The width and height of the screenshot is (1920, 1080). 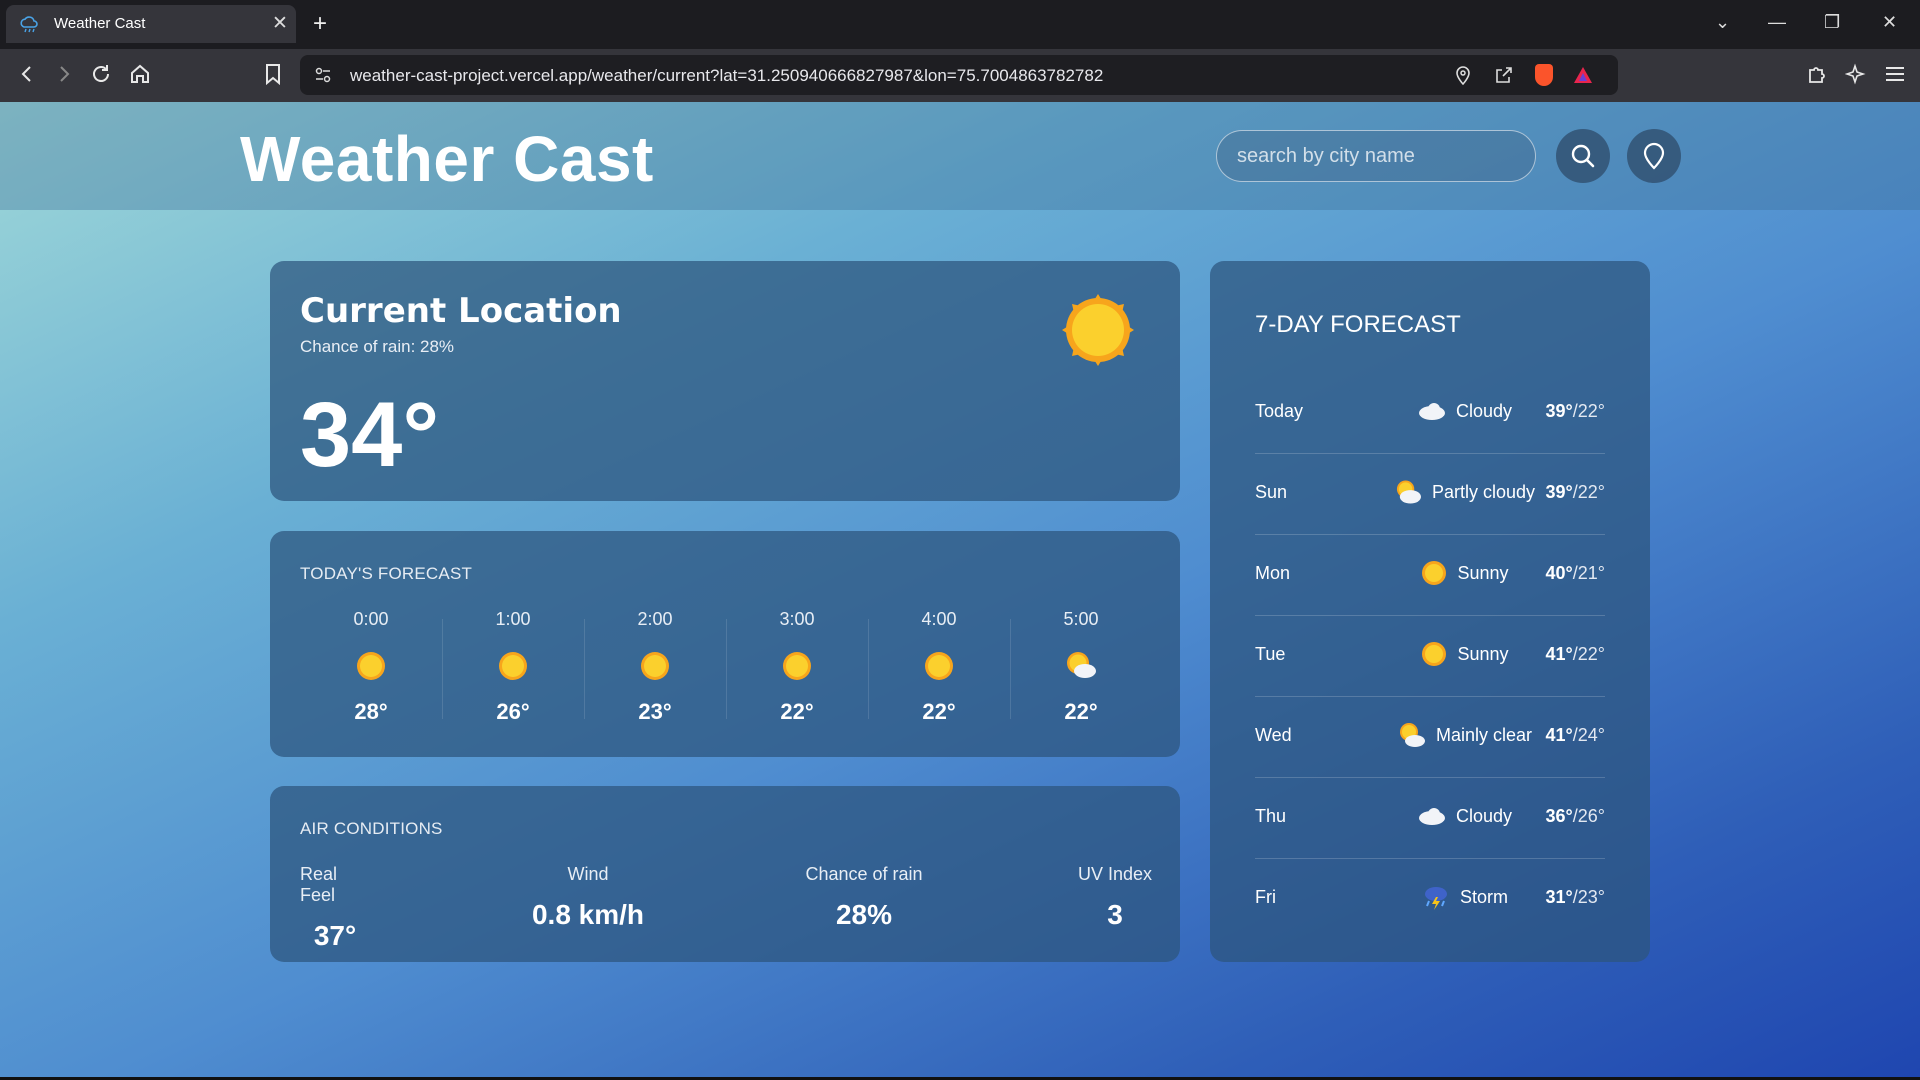 I want to click on forecast-day: Sun, so click(x=1271, y=492).